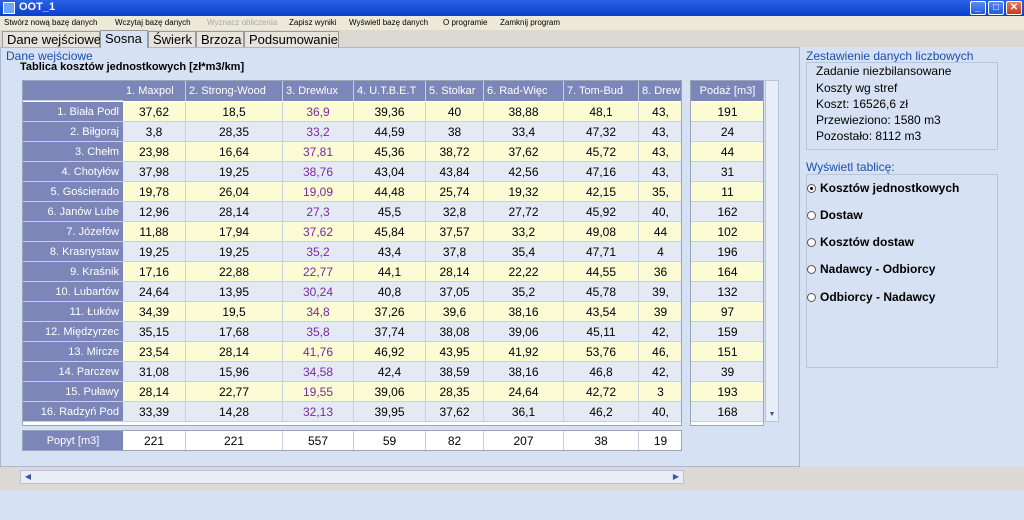  Describe the element at coordinates (234, 412) in the screenshot. I see `table-cell: 14,28` at that location.